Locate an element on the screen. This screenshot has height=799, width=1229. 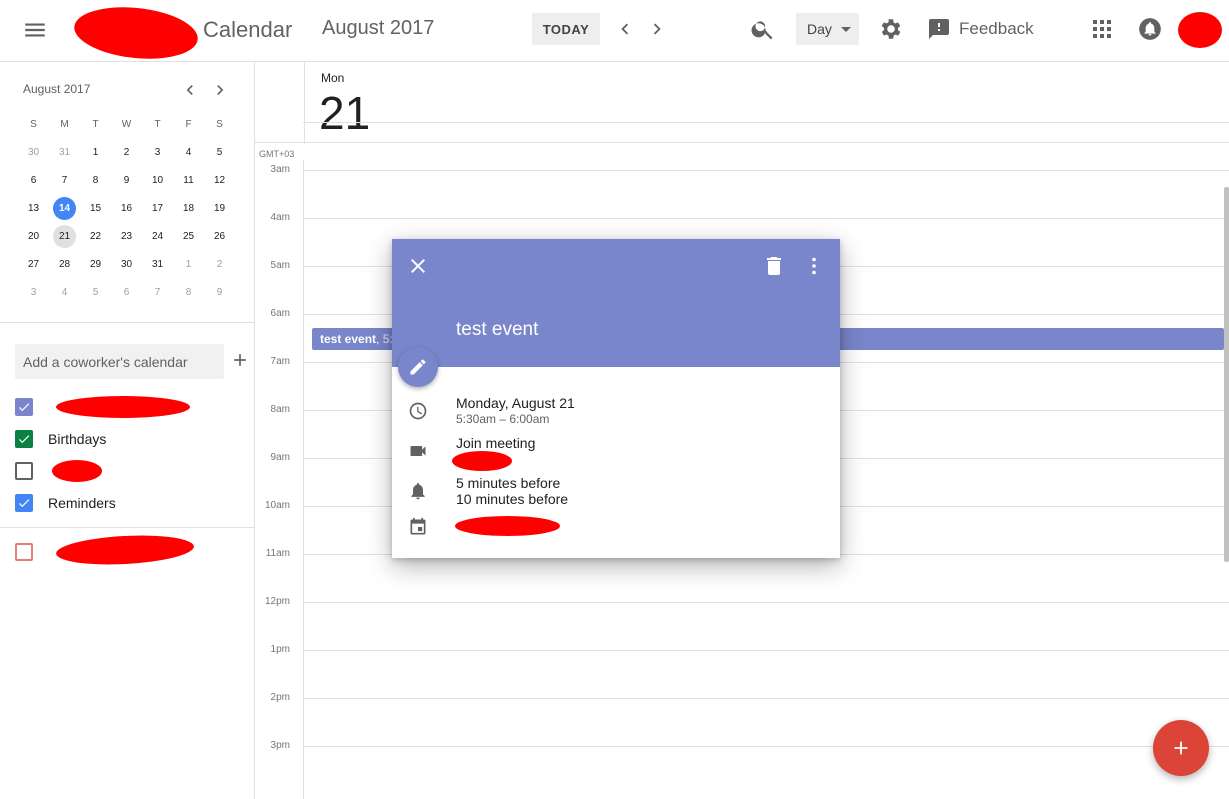
dropdown-arrow-icon is located at coordinates (846, 29).